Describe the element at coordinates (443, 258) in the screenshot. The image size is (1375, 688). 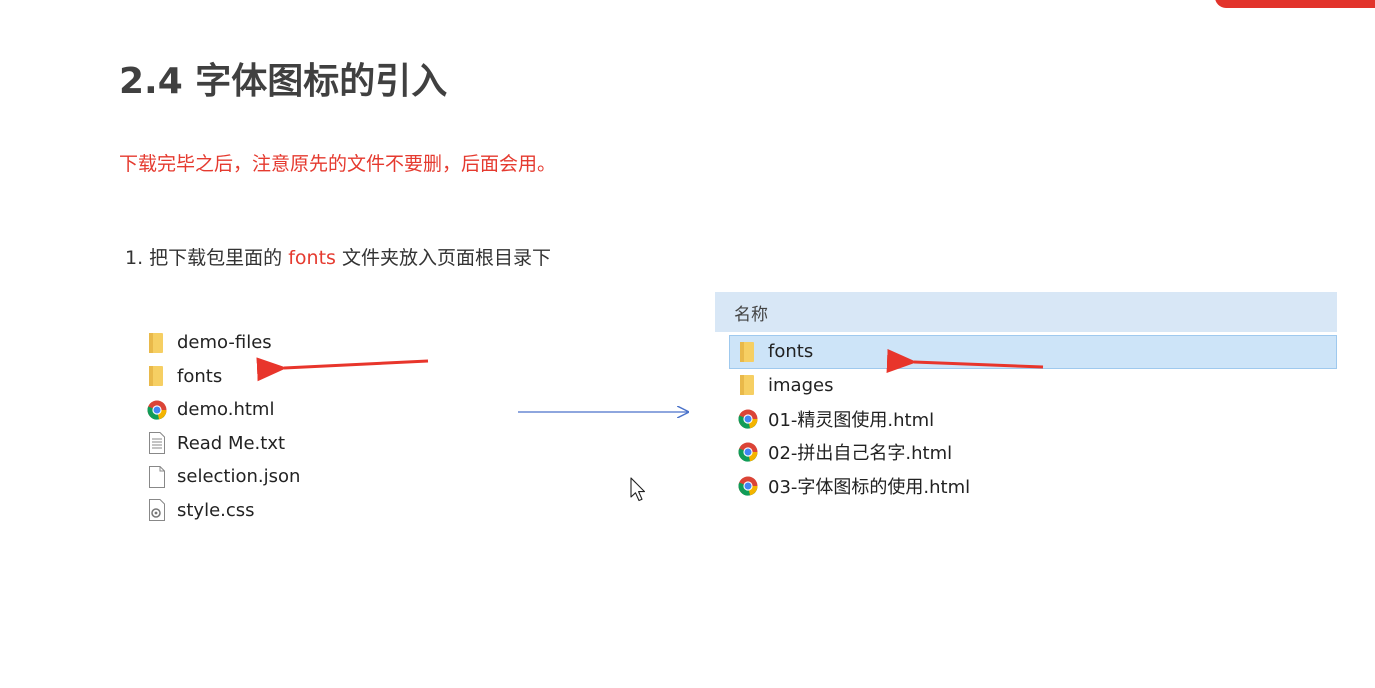
I see `step-suffix: 文件夹放入页面根目录下` at that location.